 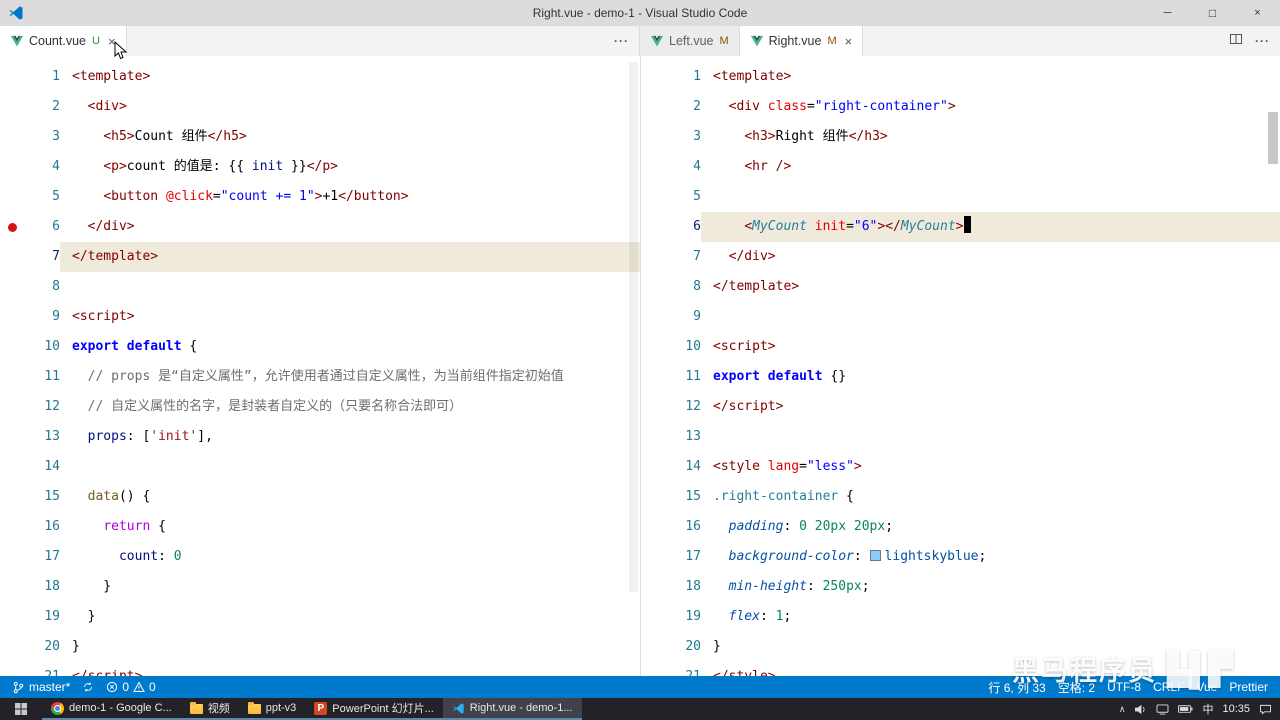 What do you see at coordinates (209, 709) in the screenshot?
I see `taskbar-item: 视频` at bounding box center [209, 709].